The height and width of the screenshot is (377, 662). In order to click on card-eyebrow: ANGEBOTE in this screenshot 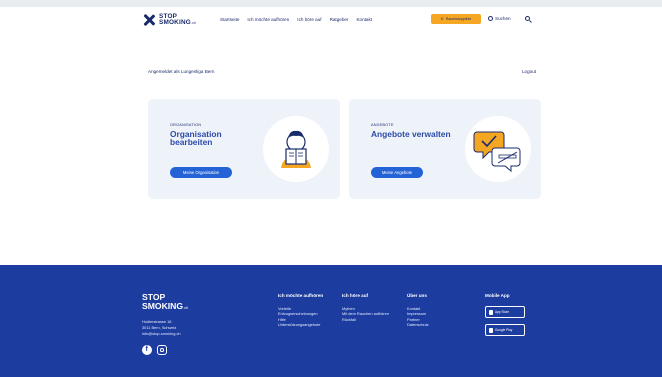, I will do `click(382, 125)`.